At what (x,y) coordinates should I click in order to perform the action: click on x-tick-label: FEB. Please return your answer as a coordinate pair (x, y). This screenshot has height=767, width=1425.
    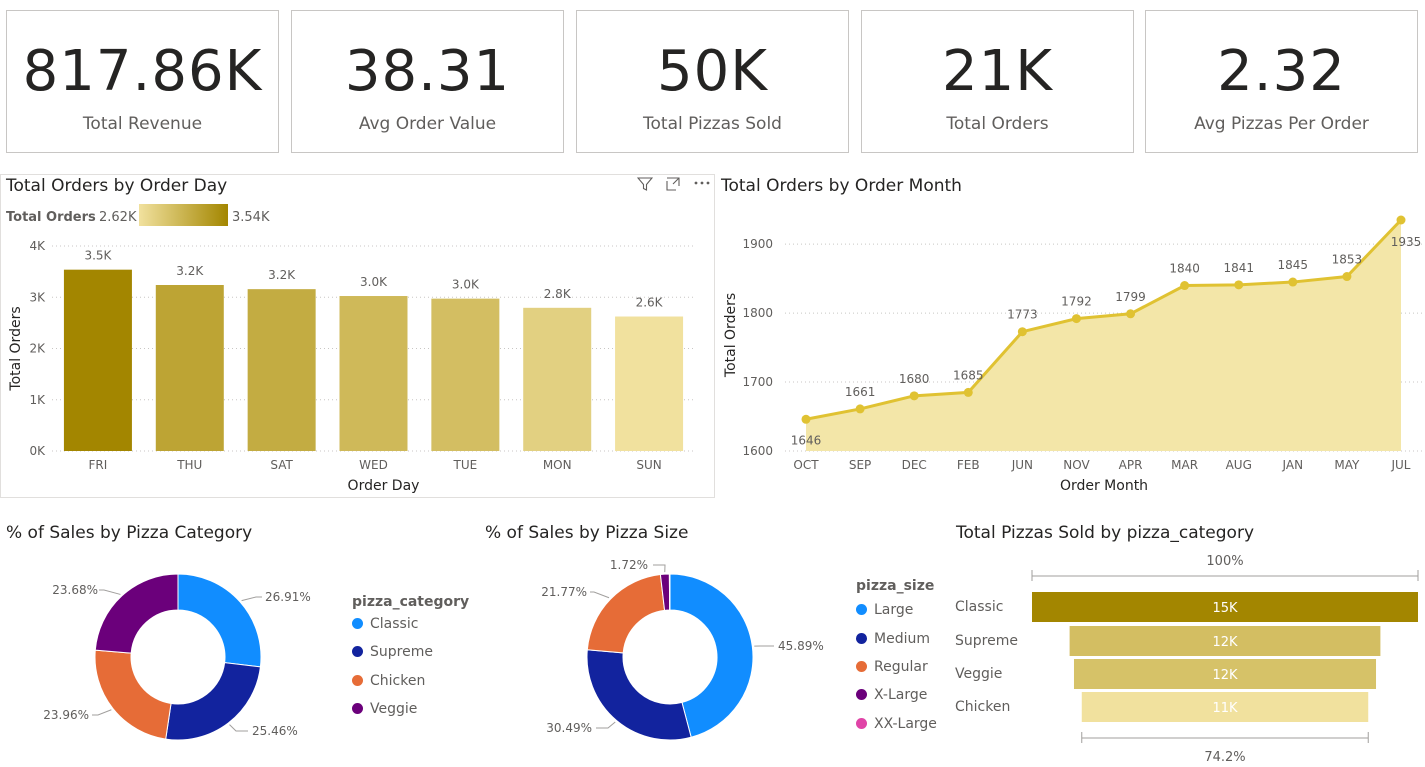
    Looking at the image, I should click on (968, 465).